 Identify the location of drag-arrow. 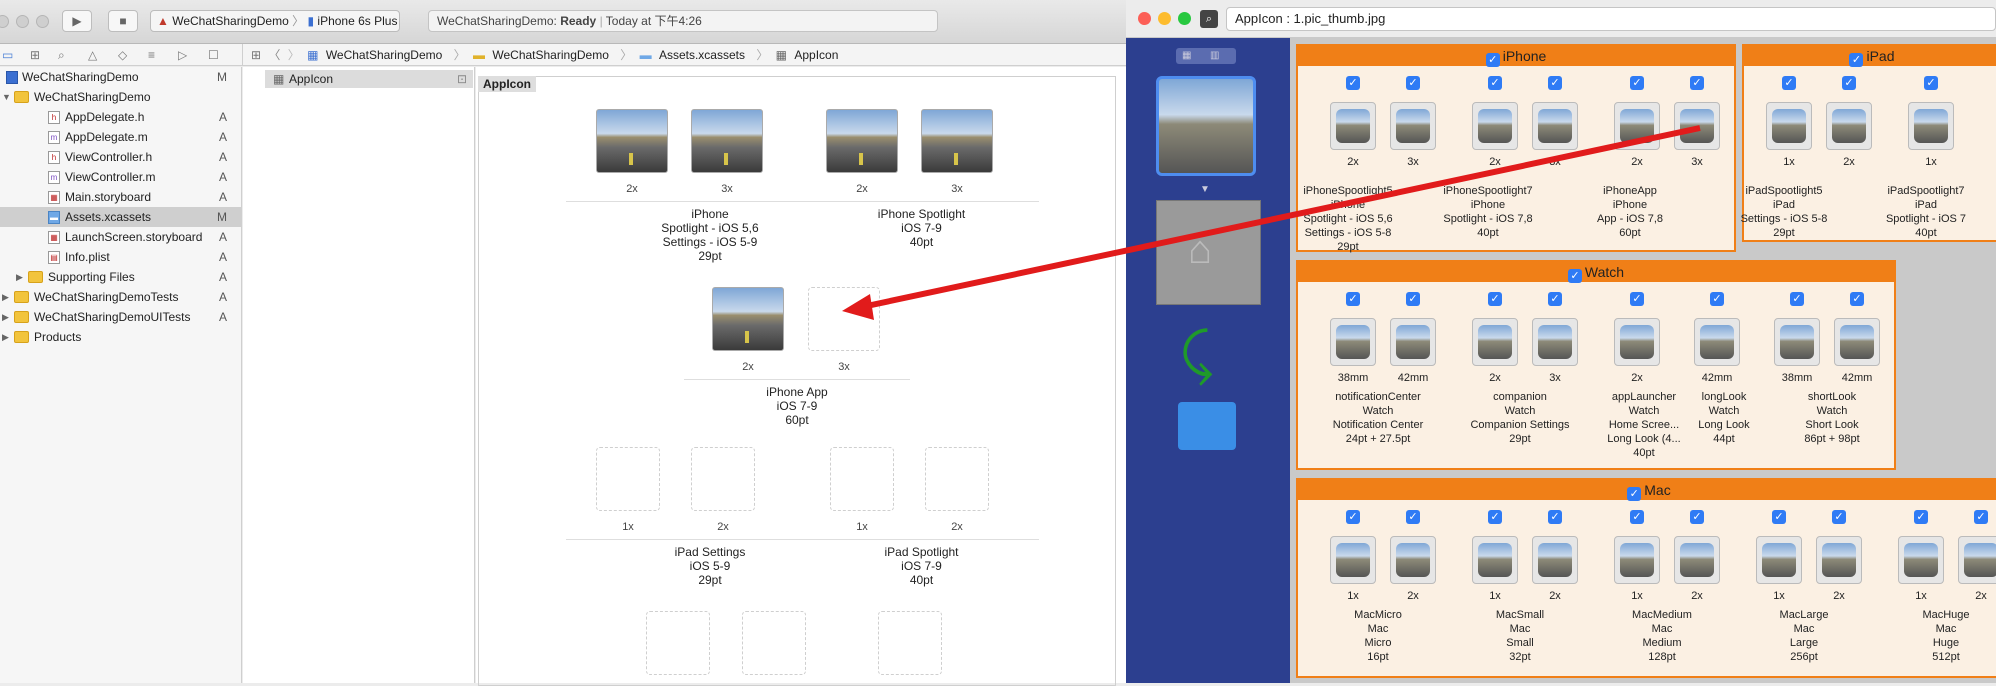
(1271, 222).